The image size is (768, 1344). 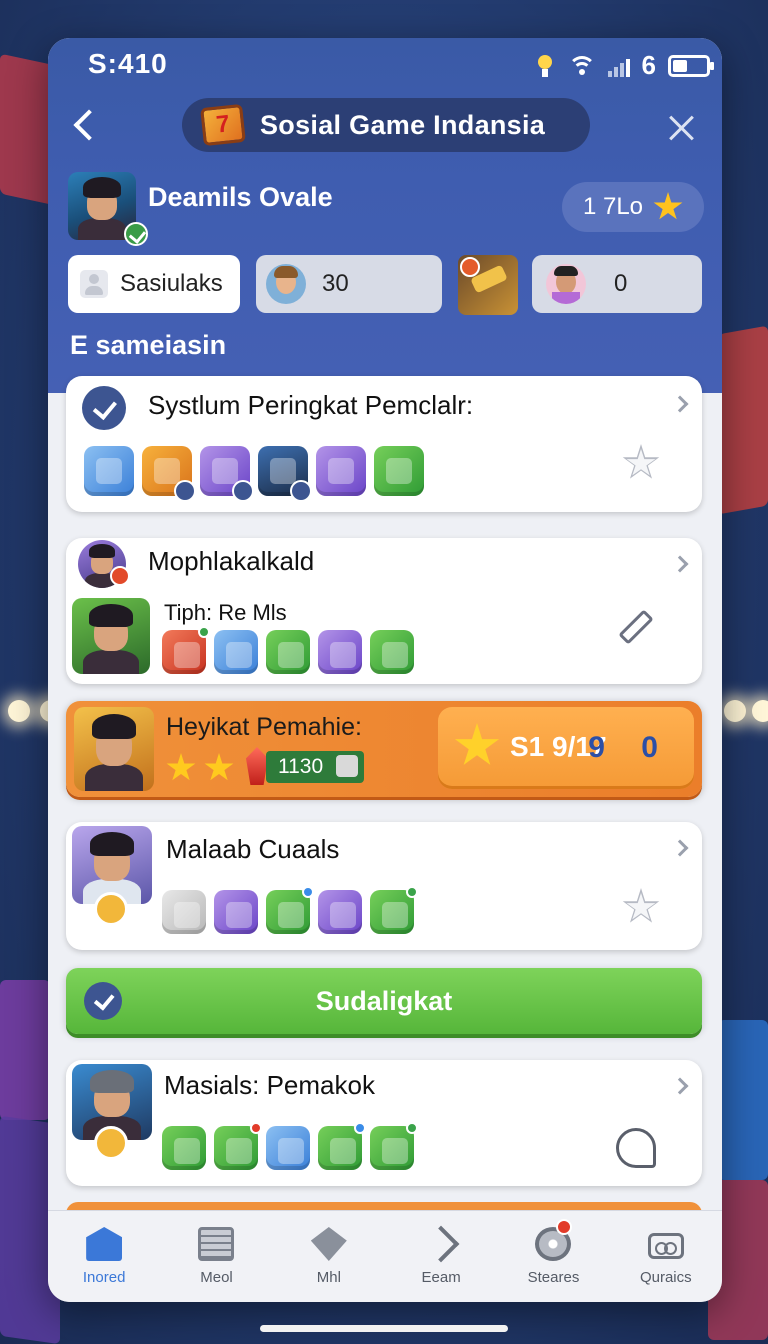 What do you see at coordinates (88, 126) in the screenshot?
I see `back-icon` at bounding box center [88, 126].